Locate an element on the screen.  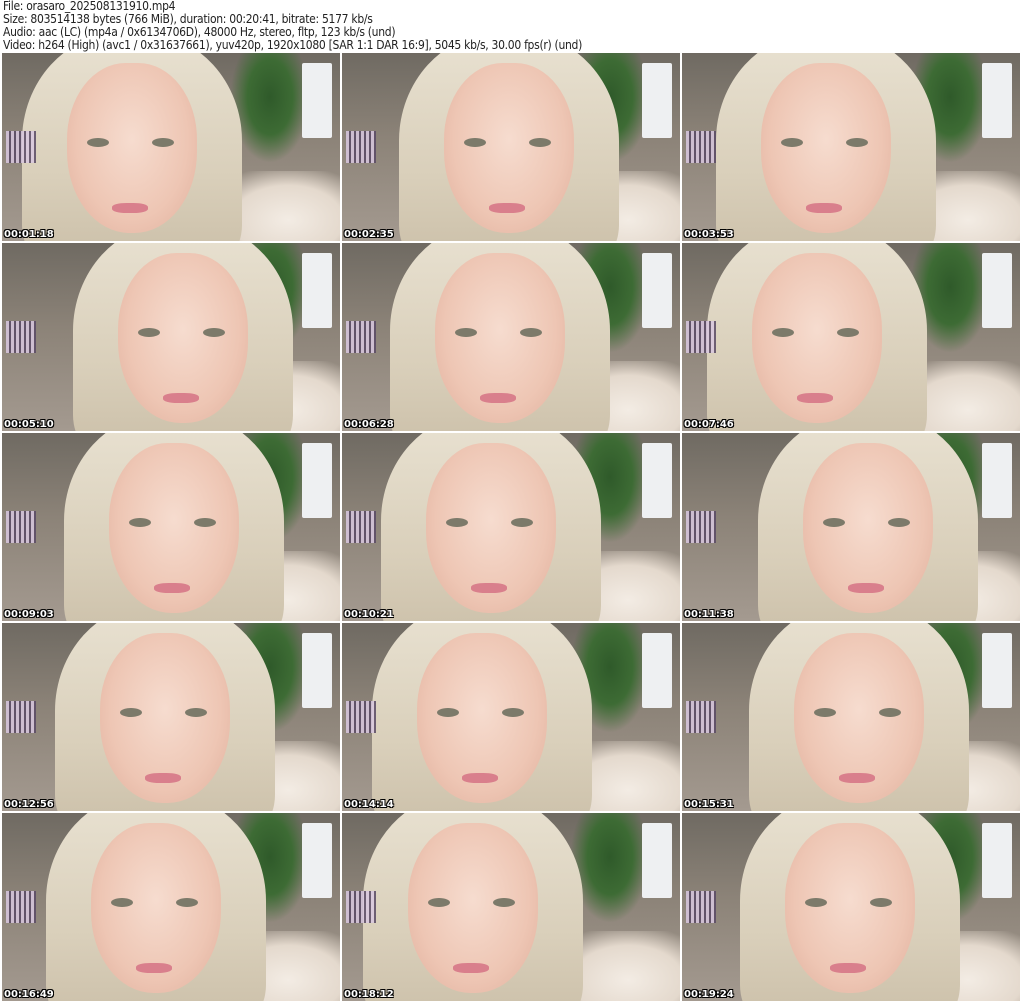
video-thumbnail: 00:06:28 is located at coordinates (511, 337).